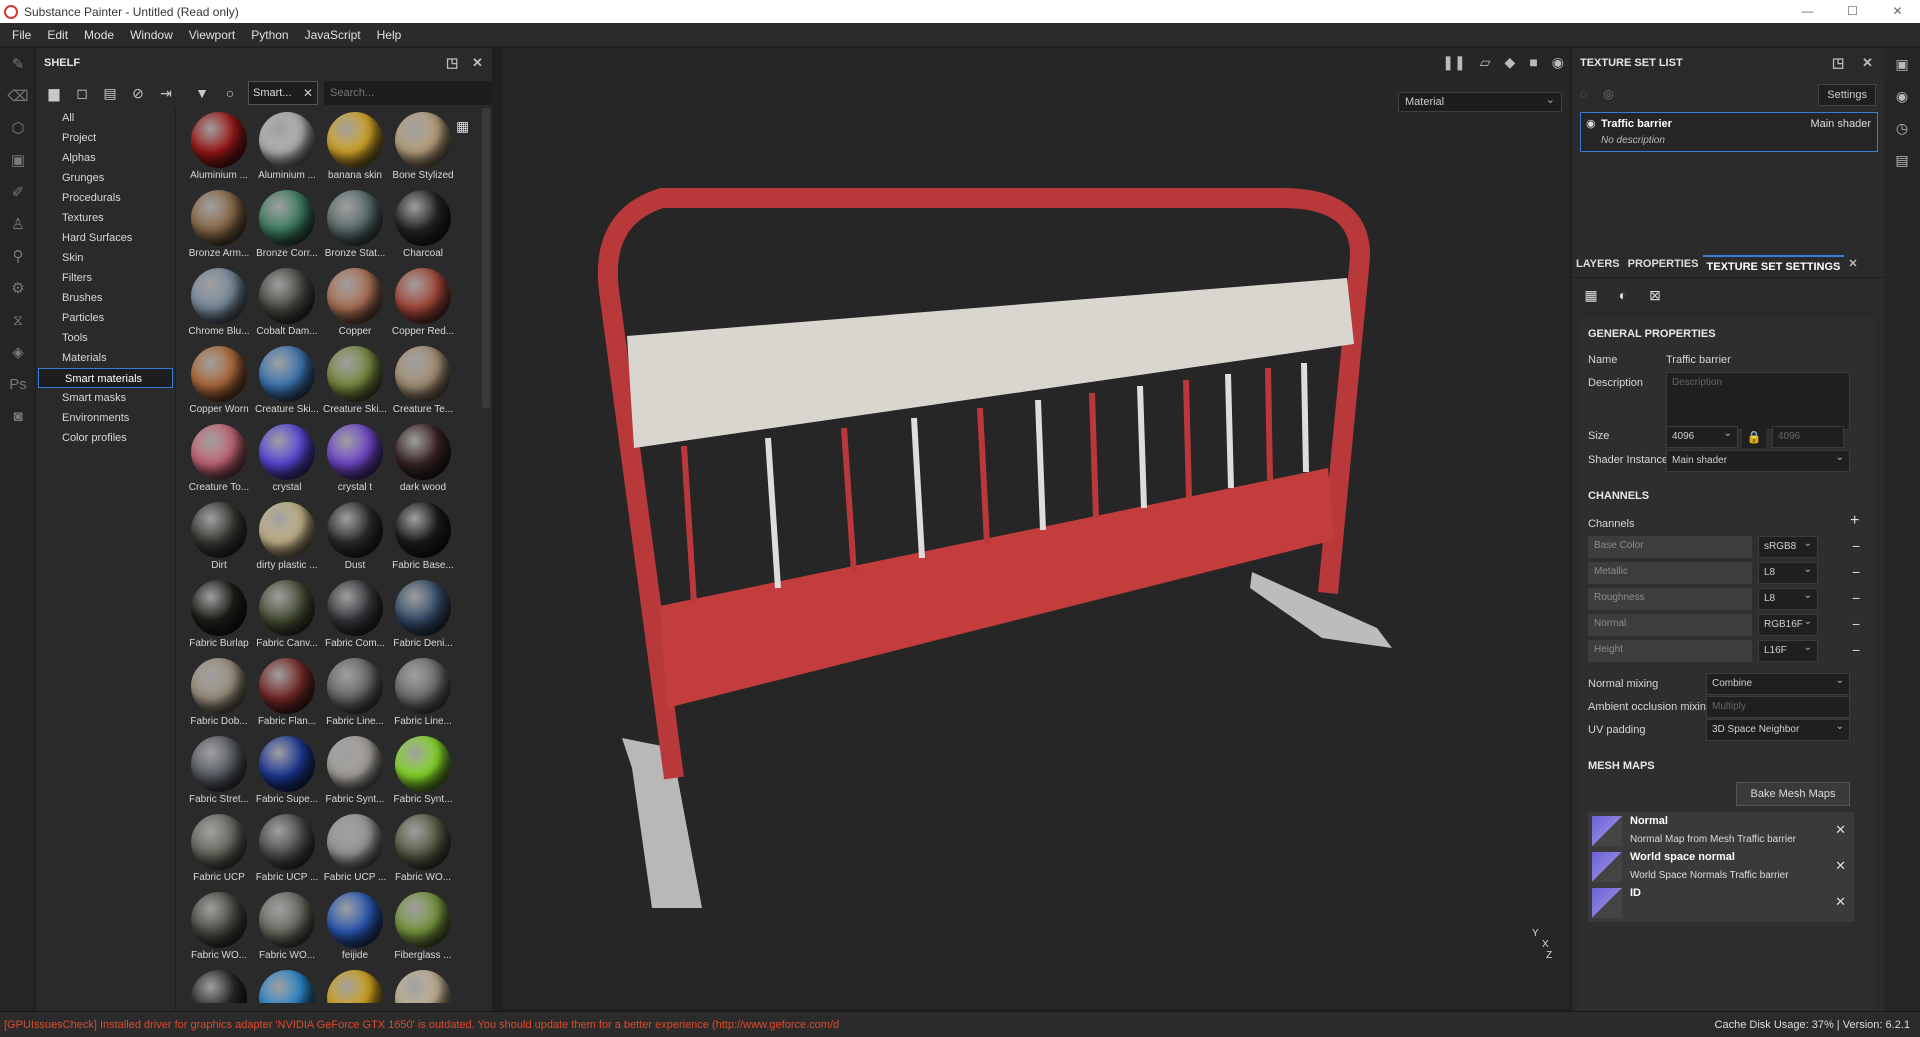 The image size is (1920, 1037). What do you see at coordinates (1670, 547) in the screenshot?
I see `channel-name: Base Color` at bounding box center [1670, 547].